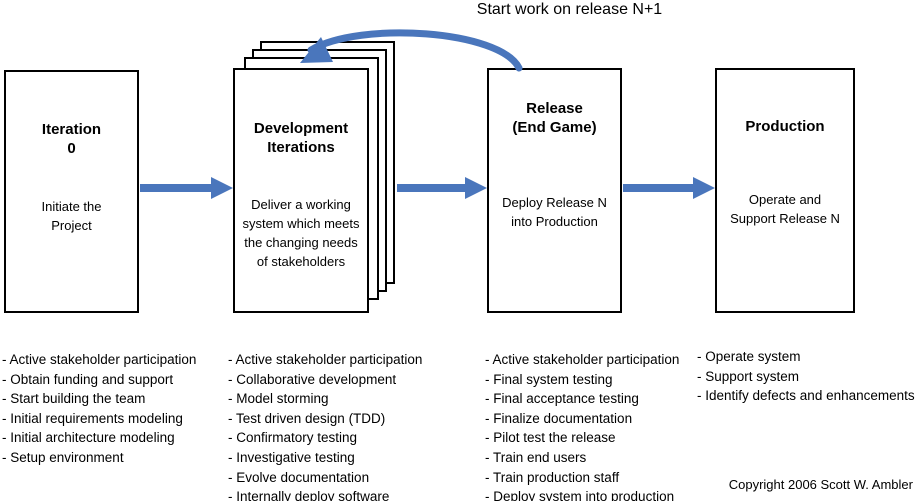 The width and height of the screenshot is (919, 501). I want to click on list-item: - Pilot test the release, so click(550, 438).